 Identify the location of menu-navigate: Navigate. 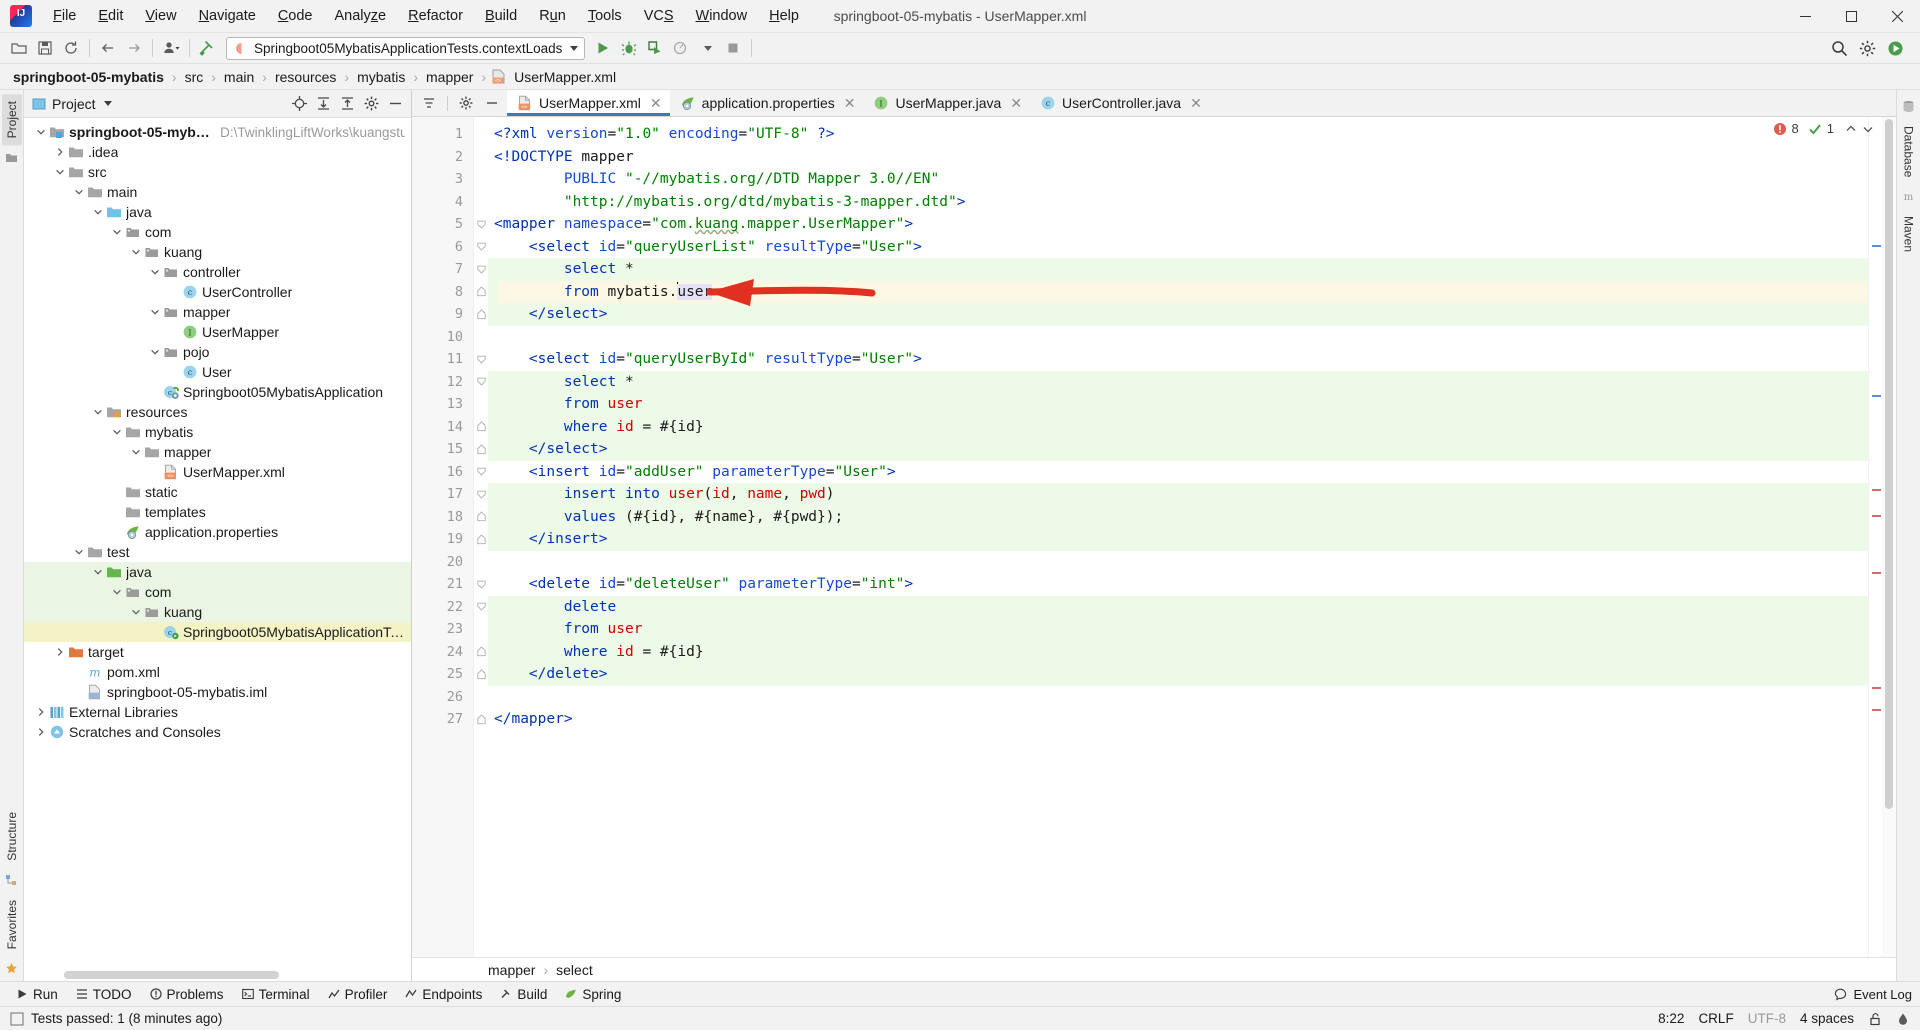
(227, 16).